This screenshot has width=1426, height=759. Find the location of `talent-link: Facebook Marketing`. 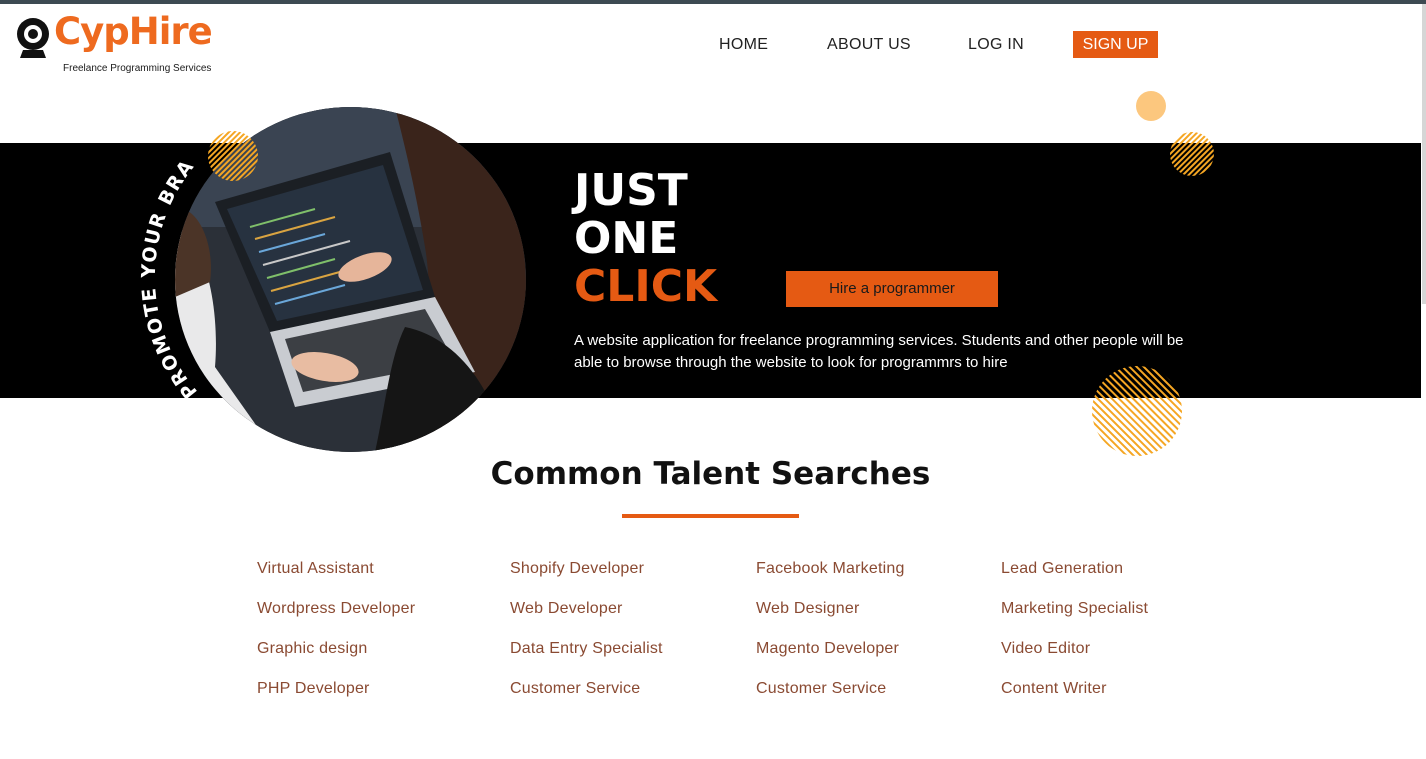

talent-link: Facebook Marketing is located at coordinates (830, 569).